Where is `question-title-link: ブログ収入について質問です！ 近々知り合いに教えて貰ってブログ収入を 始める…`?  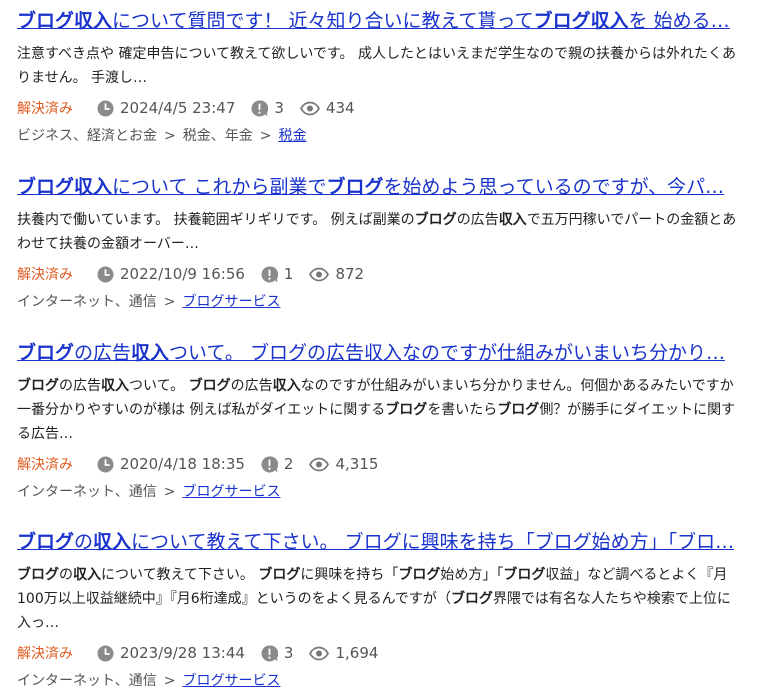 question-title-link: ブログ収入について質問です！ 近々知り合いに教えて貰ってブログ収入を 始める… is located at coordinates (377, 21).